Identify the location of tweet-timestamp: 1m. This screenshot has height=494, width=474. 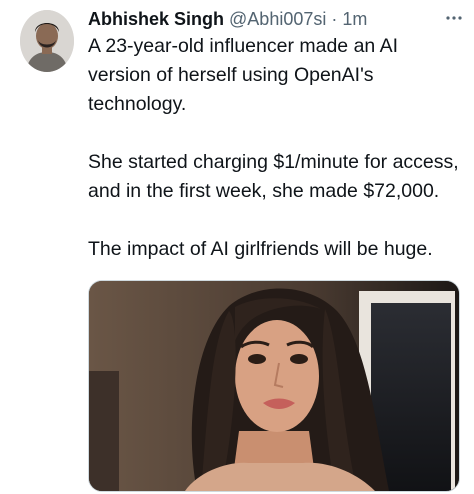
(354, 19).